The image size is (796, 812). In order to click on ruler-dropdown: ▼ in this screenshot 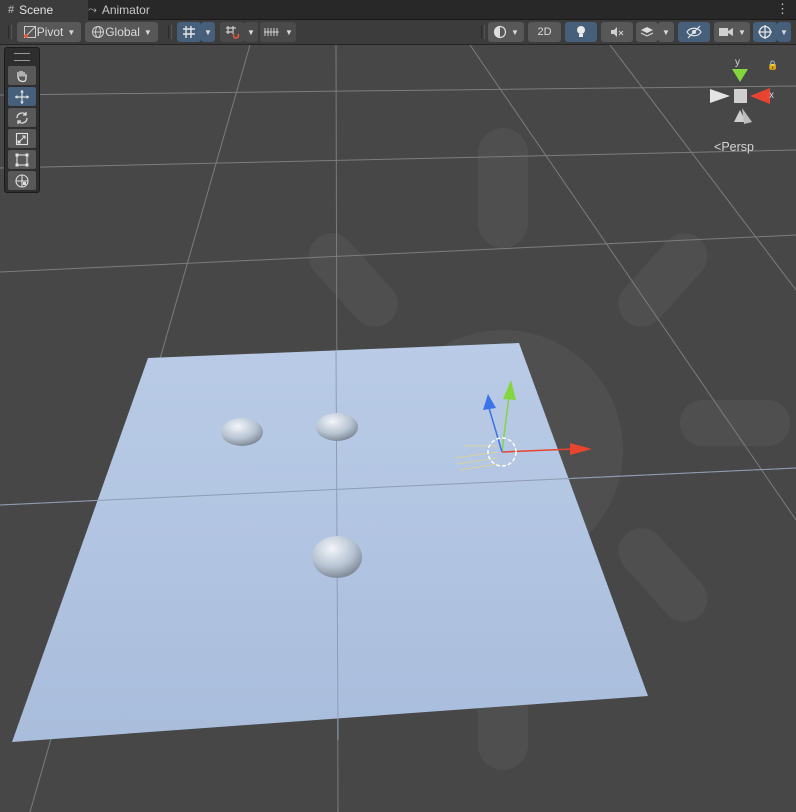, I will do `click(278, 32)`.